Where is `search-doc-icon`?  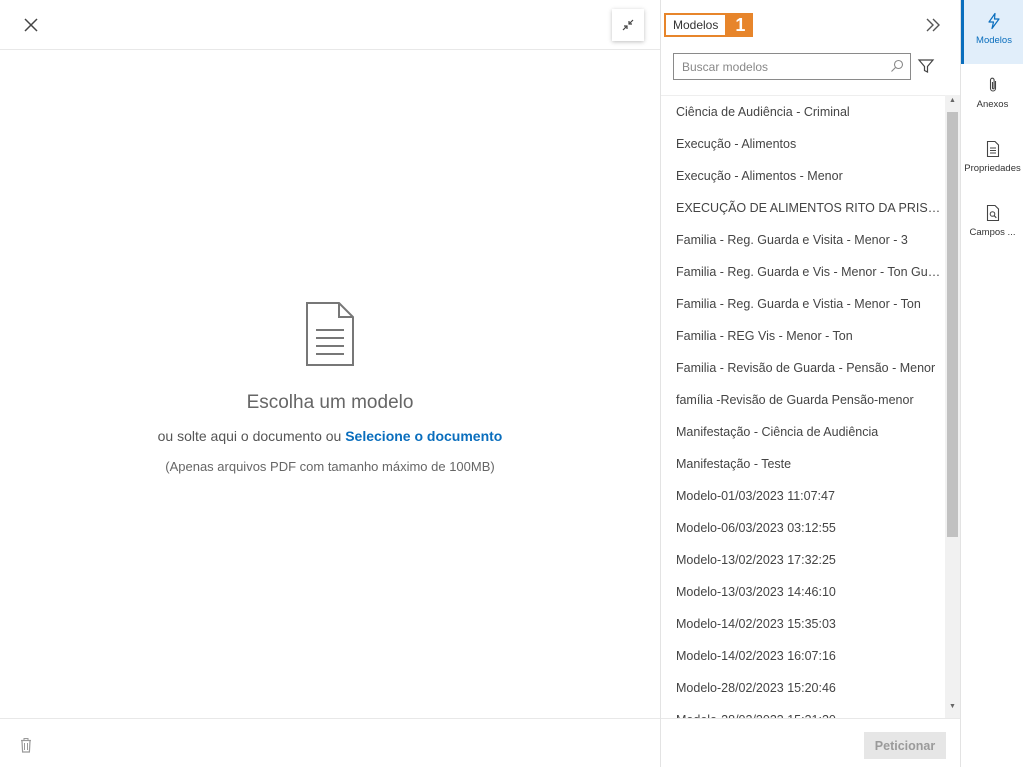
search-doc-icon is located at coordinates (992, 213).